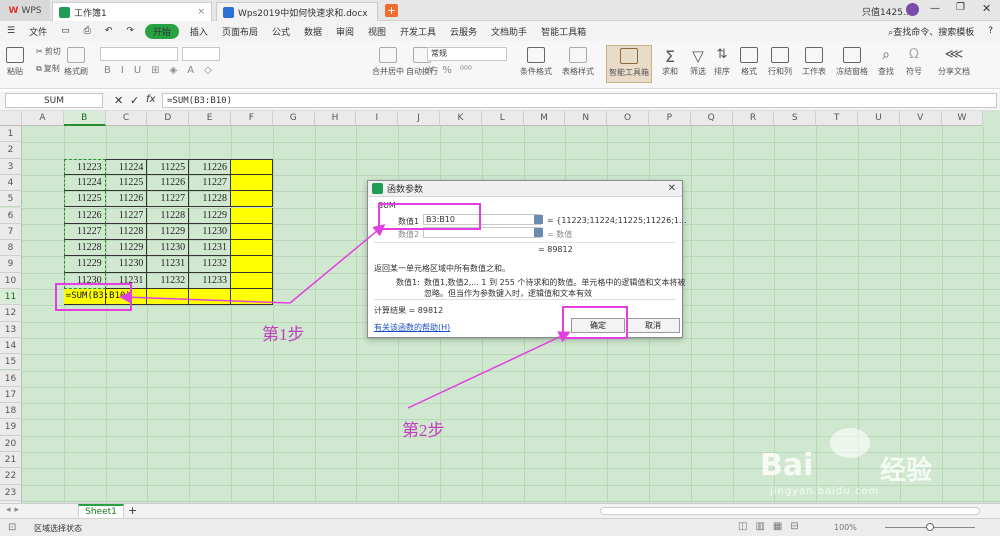  I want to click on watermark-url: jingyan.baidu.com, so click(825, 491).